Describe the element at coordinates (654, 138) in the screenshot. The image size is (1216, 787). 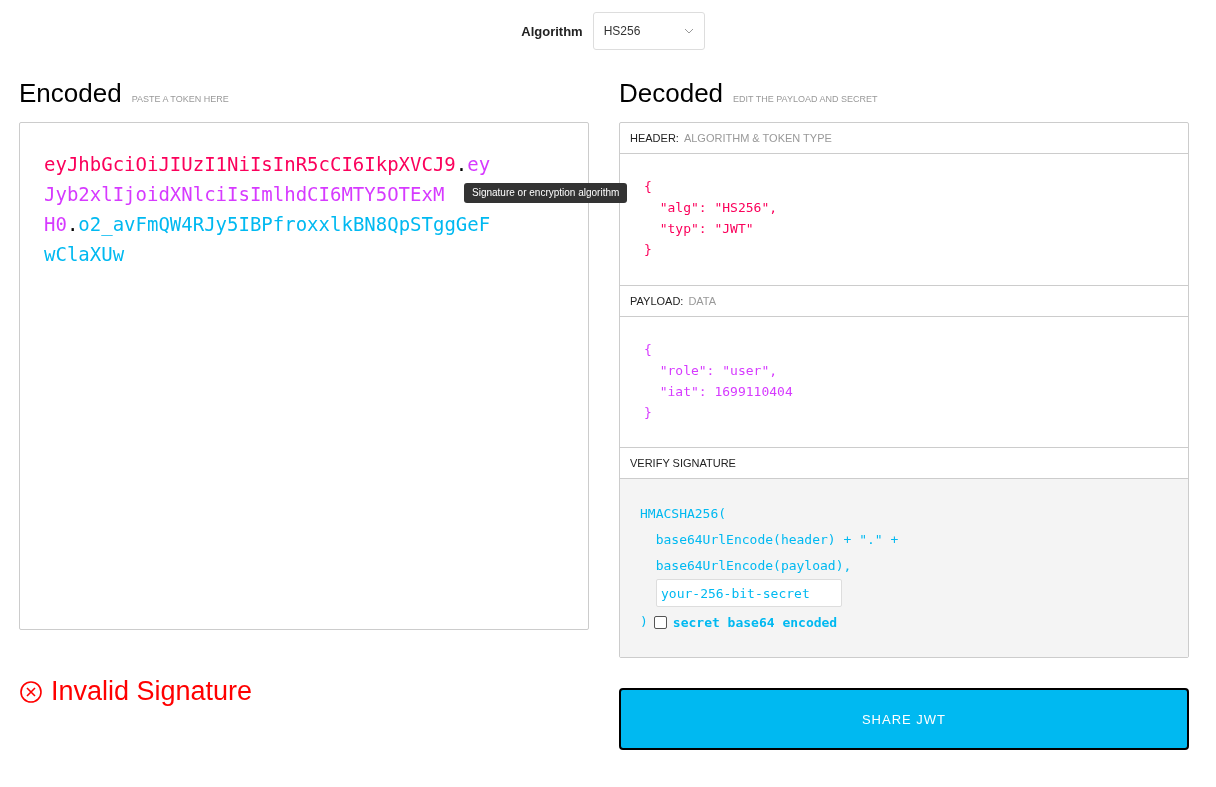
I see `section-label: HEADER:` at that location.